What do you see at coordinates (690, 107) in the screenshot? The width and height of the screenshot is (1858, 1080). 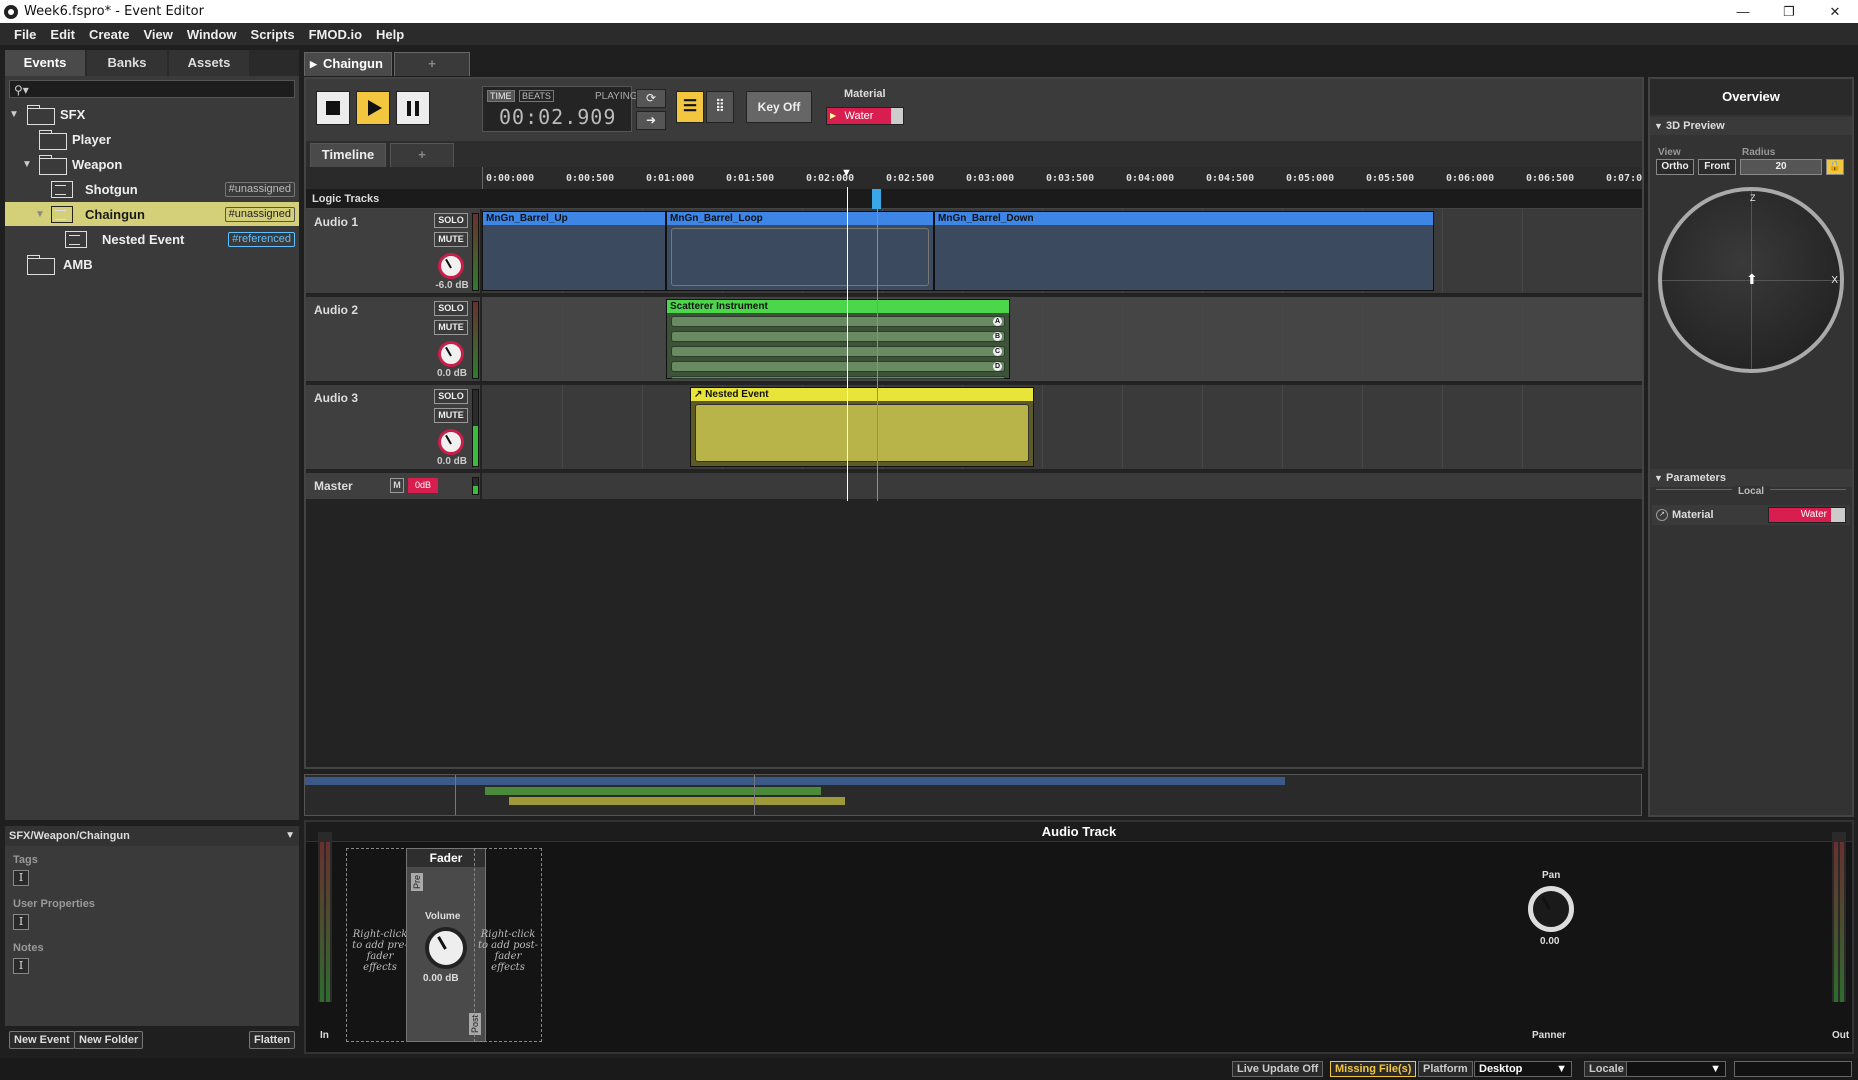 I see `list-view-icon: ☰` at bounding box center [690, 107].